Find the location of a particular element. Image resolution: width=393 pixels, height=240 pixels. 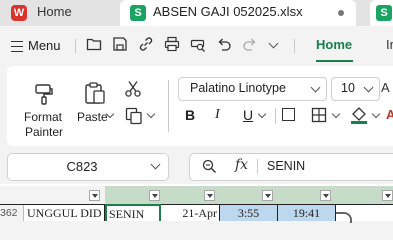

hamburger-icon is located at coordinates (17, 47).